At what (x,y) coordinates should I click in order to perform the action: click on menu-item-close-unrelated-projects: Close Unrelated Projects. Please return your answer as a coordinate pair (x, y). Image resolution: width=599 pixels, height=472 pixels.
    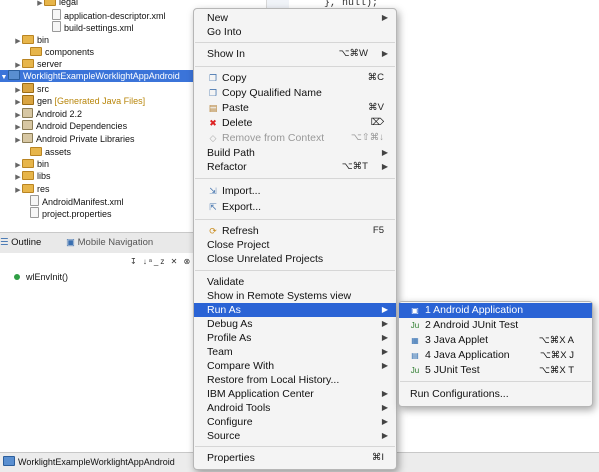
    Looking at the image, I should click on (295, 259).